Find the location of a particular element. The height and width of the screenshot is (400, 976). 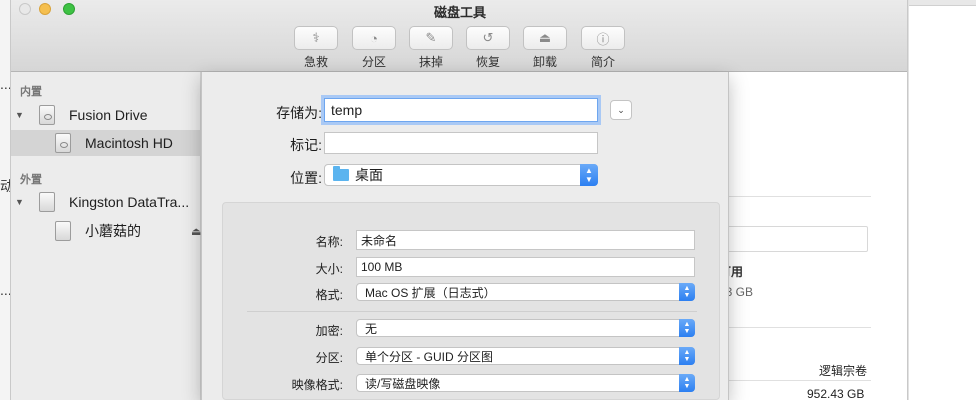

external-disk-icon is located at coordinates (47, 202).